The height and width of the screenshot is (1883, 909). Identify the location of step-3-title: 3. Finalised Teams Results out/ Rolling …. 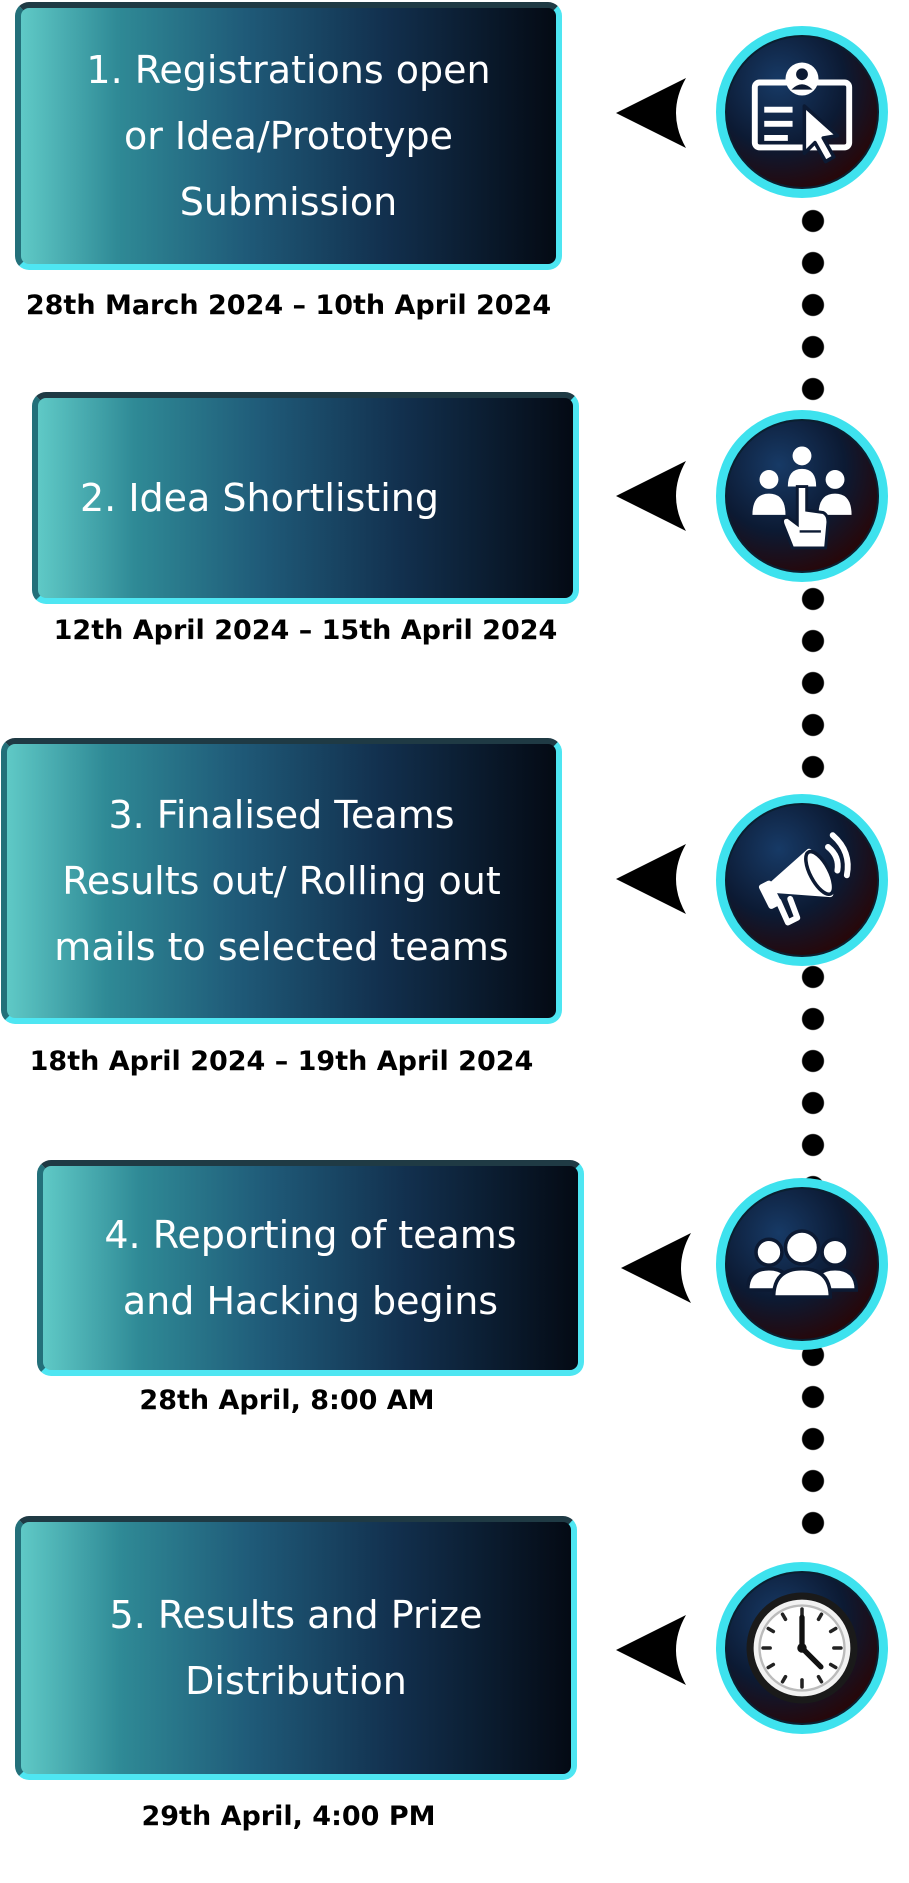
(281, 881).